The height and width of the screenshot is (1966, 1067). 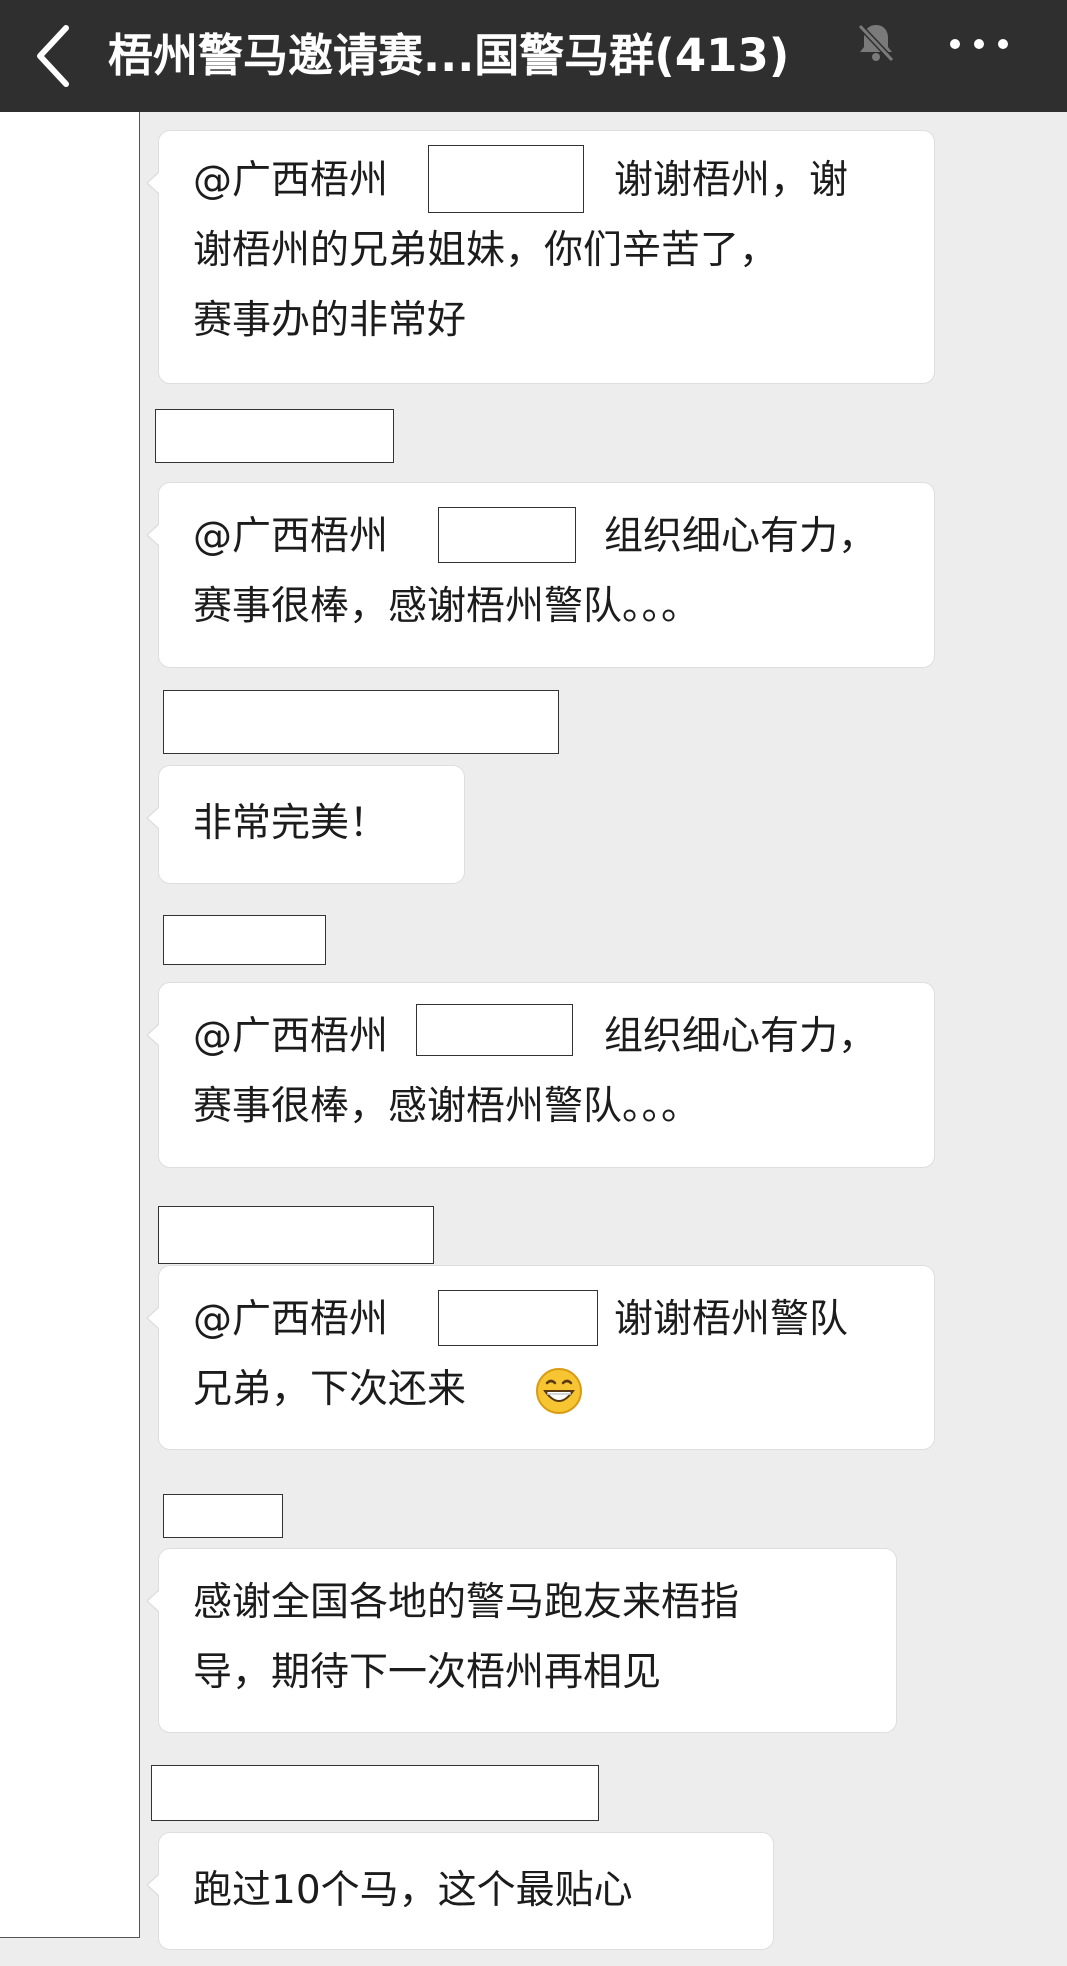 I want to click on message-line: 谢谢梧州，谢, so click(x=731, y=181).